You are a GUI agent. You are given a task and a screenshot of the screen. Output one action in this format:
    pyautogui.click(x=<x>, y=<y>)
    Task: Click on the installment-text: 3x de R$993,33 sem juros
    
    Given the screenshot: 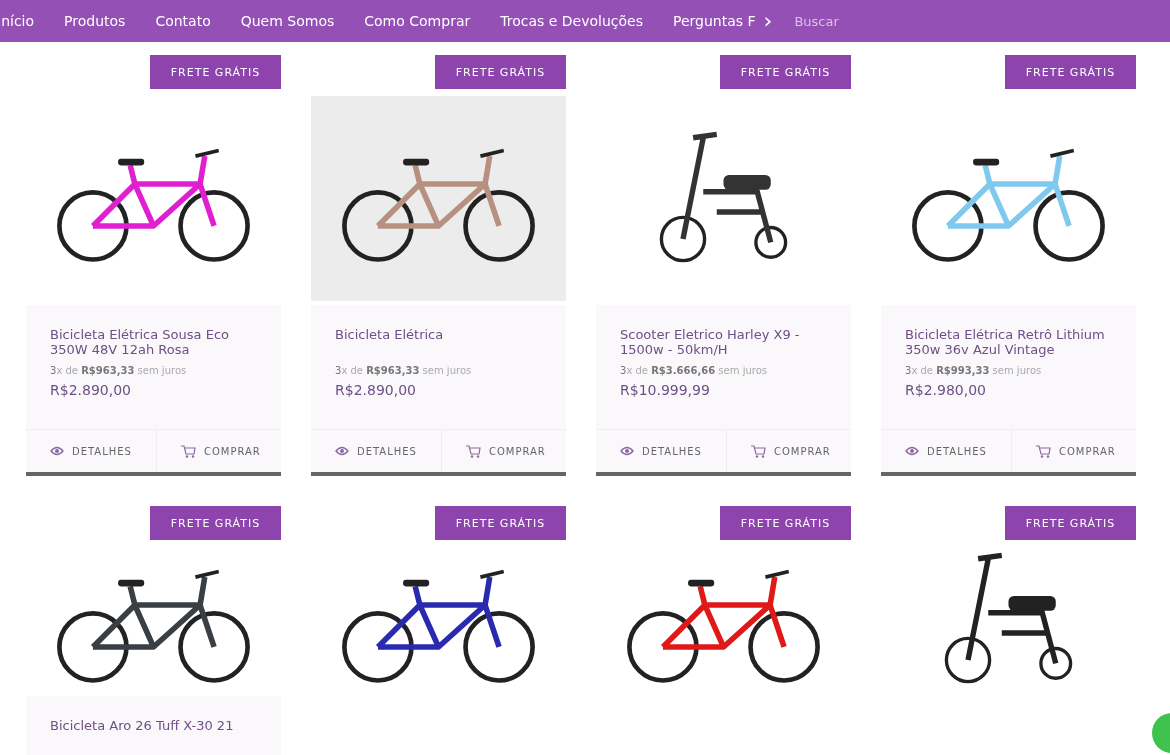 What is the action you would take?
    pyautogui.click(x=974, y=370)
    